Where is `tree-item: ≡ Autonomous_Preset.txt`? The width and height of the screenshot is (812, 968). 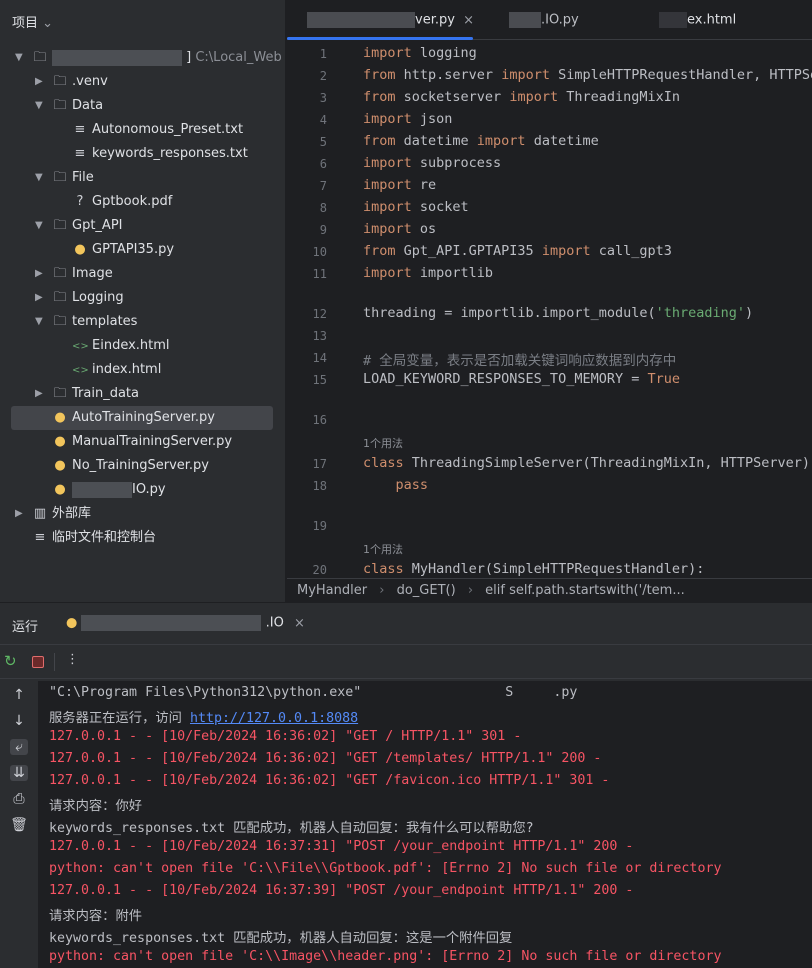 tree-item: ≡ Autonomous_Preset.txt is located at coordinates (136, 130).